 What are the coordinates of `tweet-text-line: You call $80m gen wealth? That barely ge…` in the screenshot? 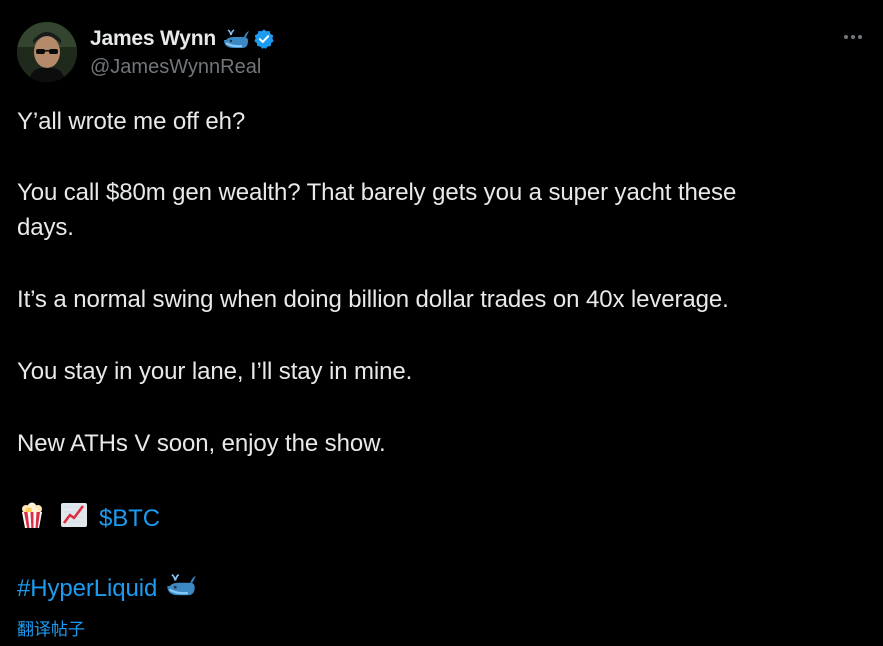 It's located at (377, 192).